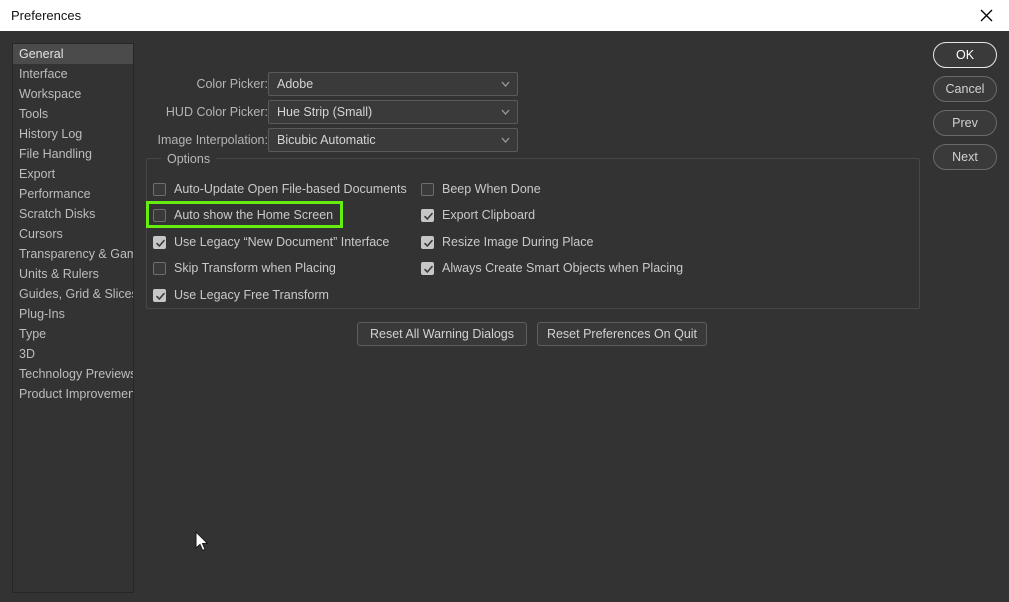 The width and height of the screenshot is (1009, 602). I want to click on hud-color-picker-select: Hue Strip (Small), so click(393, 112).